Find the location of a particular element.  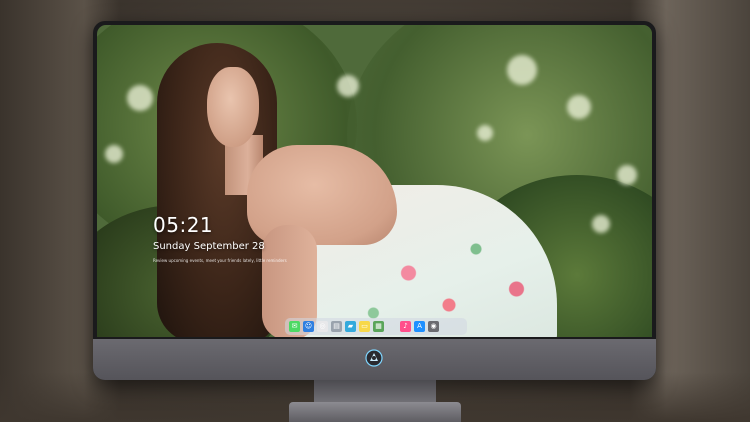

gallery-icon: ▦ is located at coordinates (378, 326).